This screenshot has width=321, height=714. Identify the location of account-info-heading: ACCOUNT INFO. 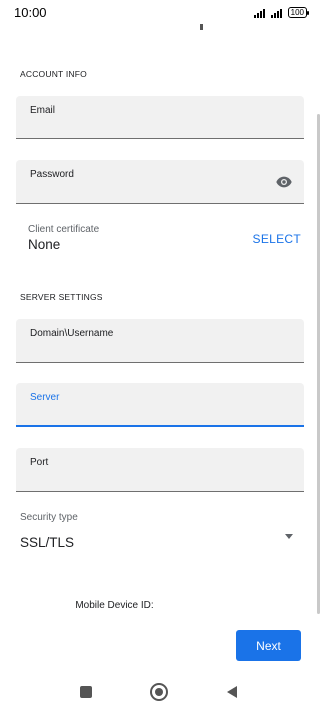
(53, 74).